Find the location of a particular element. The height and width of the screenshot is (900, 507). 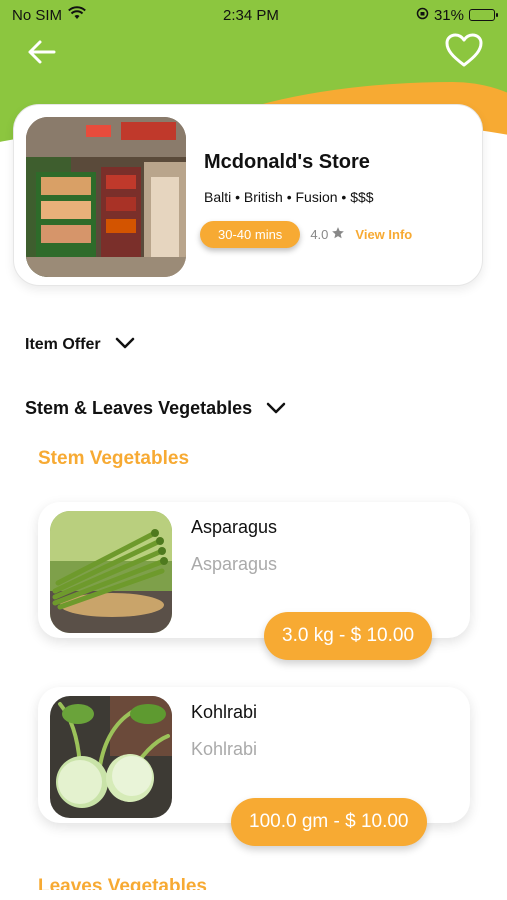

store-image is located at coordinates (106, 197).